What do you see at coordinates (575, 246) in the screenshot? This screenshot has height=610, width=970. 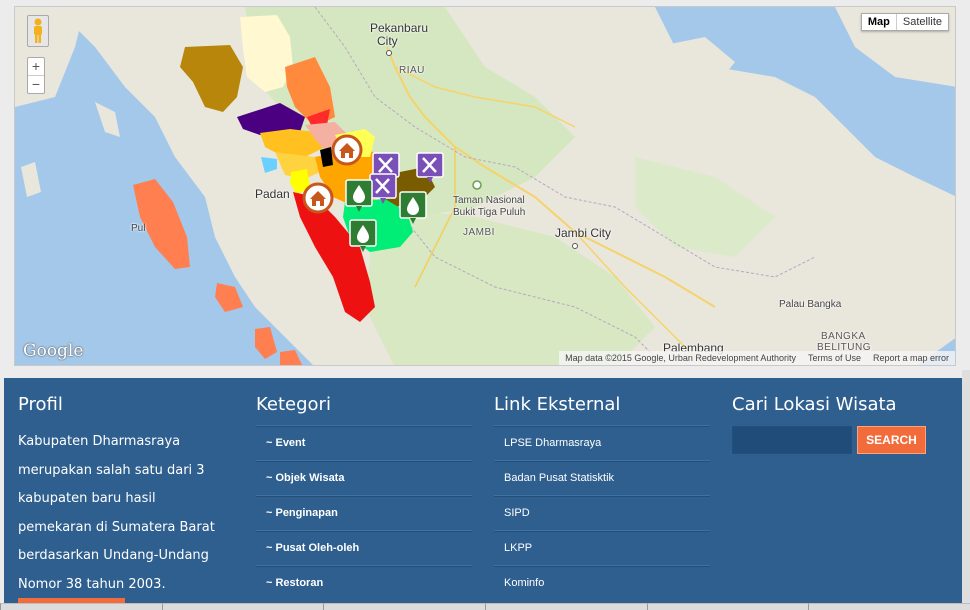 I see `city-dot-jambi` at bounding box center [575, 246].